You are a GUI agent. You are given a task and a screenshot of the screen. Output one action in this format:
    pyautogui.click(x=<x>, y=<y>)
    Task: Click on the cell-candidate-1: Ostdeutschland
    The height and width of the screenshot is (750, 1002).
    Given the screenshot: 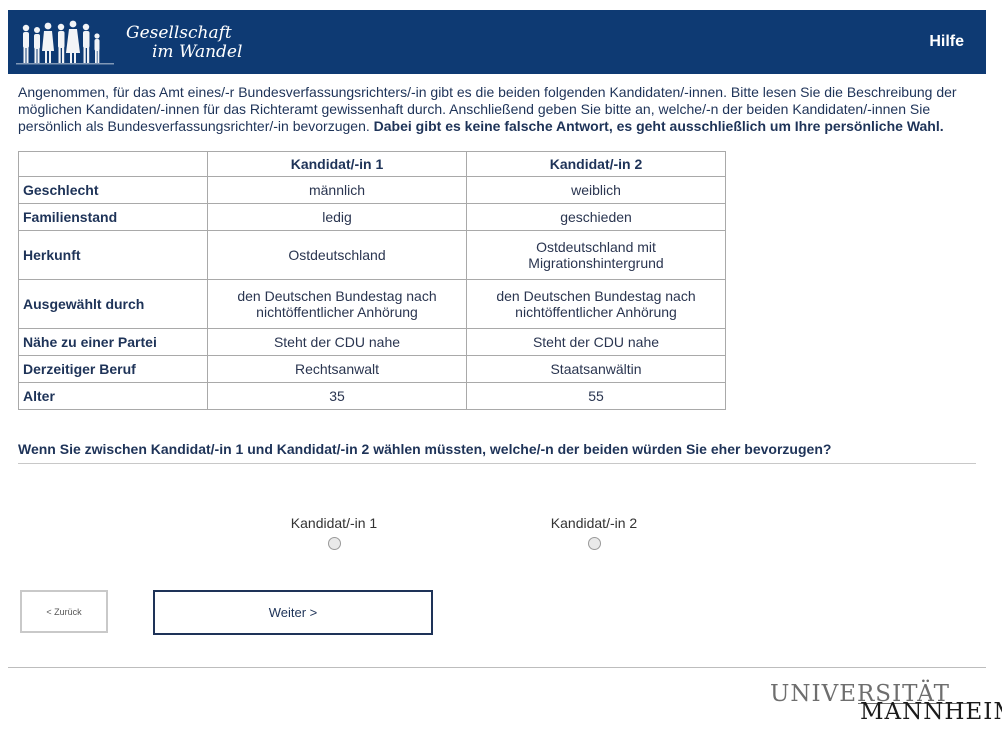 What is the action you would take?
    pyautogui.click(x=337, y=255)
    